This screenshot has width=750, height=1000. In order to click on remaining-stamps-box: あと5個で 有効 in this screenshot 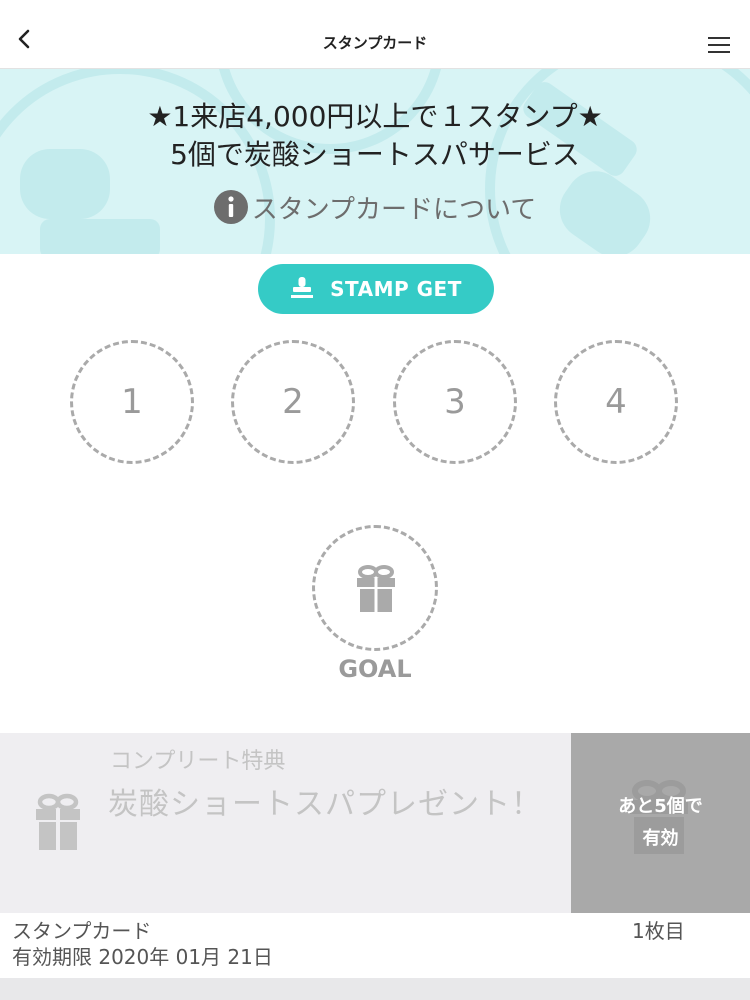, I will do `click(660, 823)`.